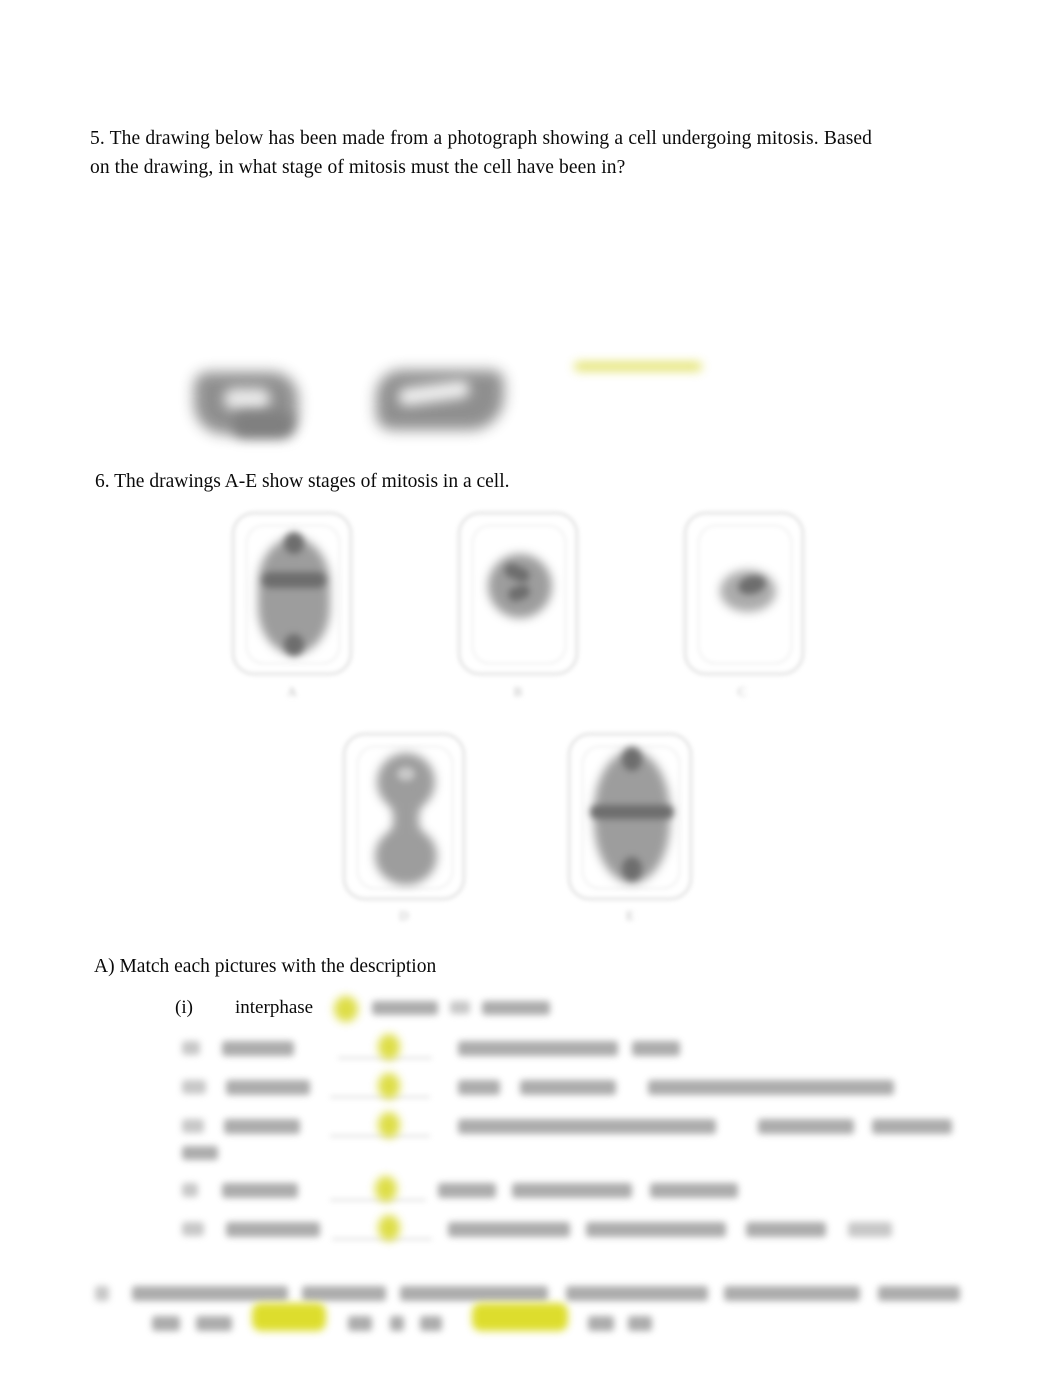 The height and width of the screenshot is (1376, 1062). I want to click on match-row-ii-term, so click(258, 1048).